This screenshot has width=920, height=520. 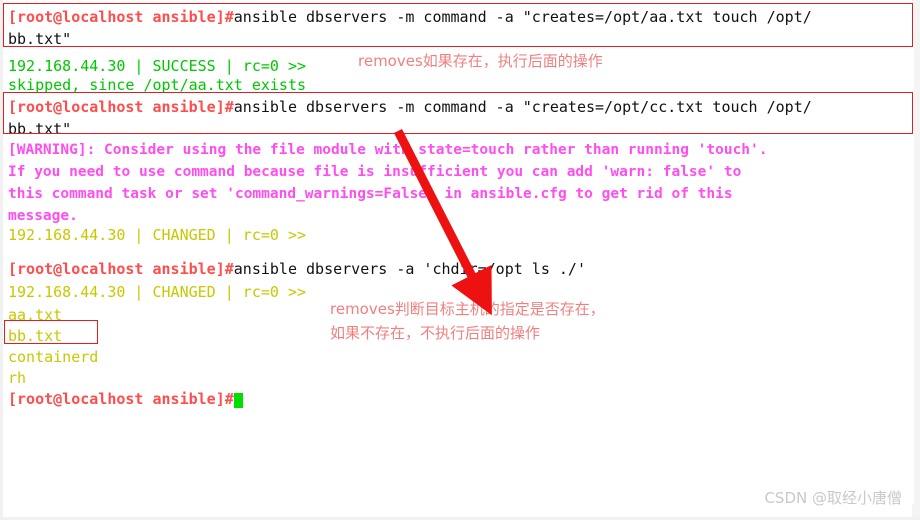 What do you see at coordinates (157, 235) in the screenshot?
I see `terminal-line-output-changed-1: 192.168.44.30 | CHANGED | rc=0 >>` at bounding box center [157, 235].